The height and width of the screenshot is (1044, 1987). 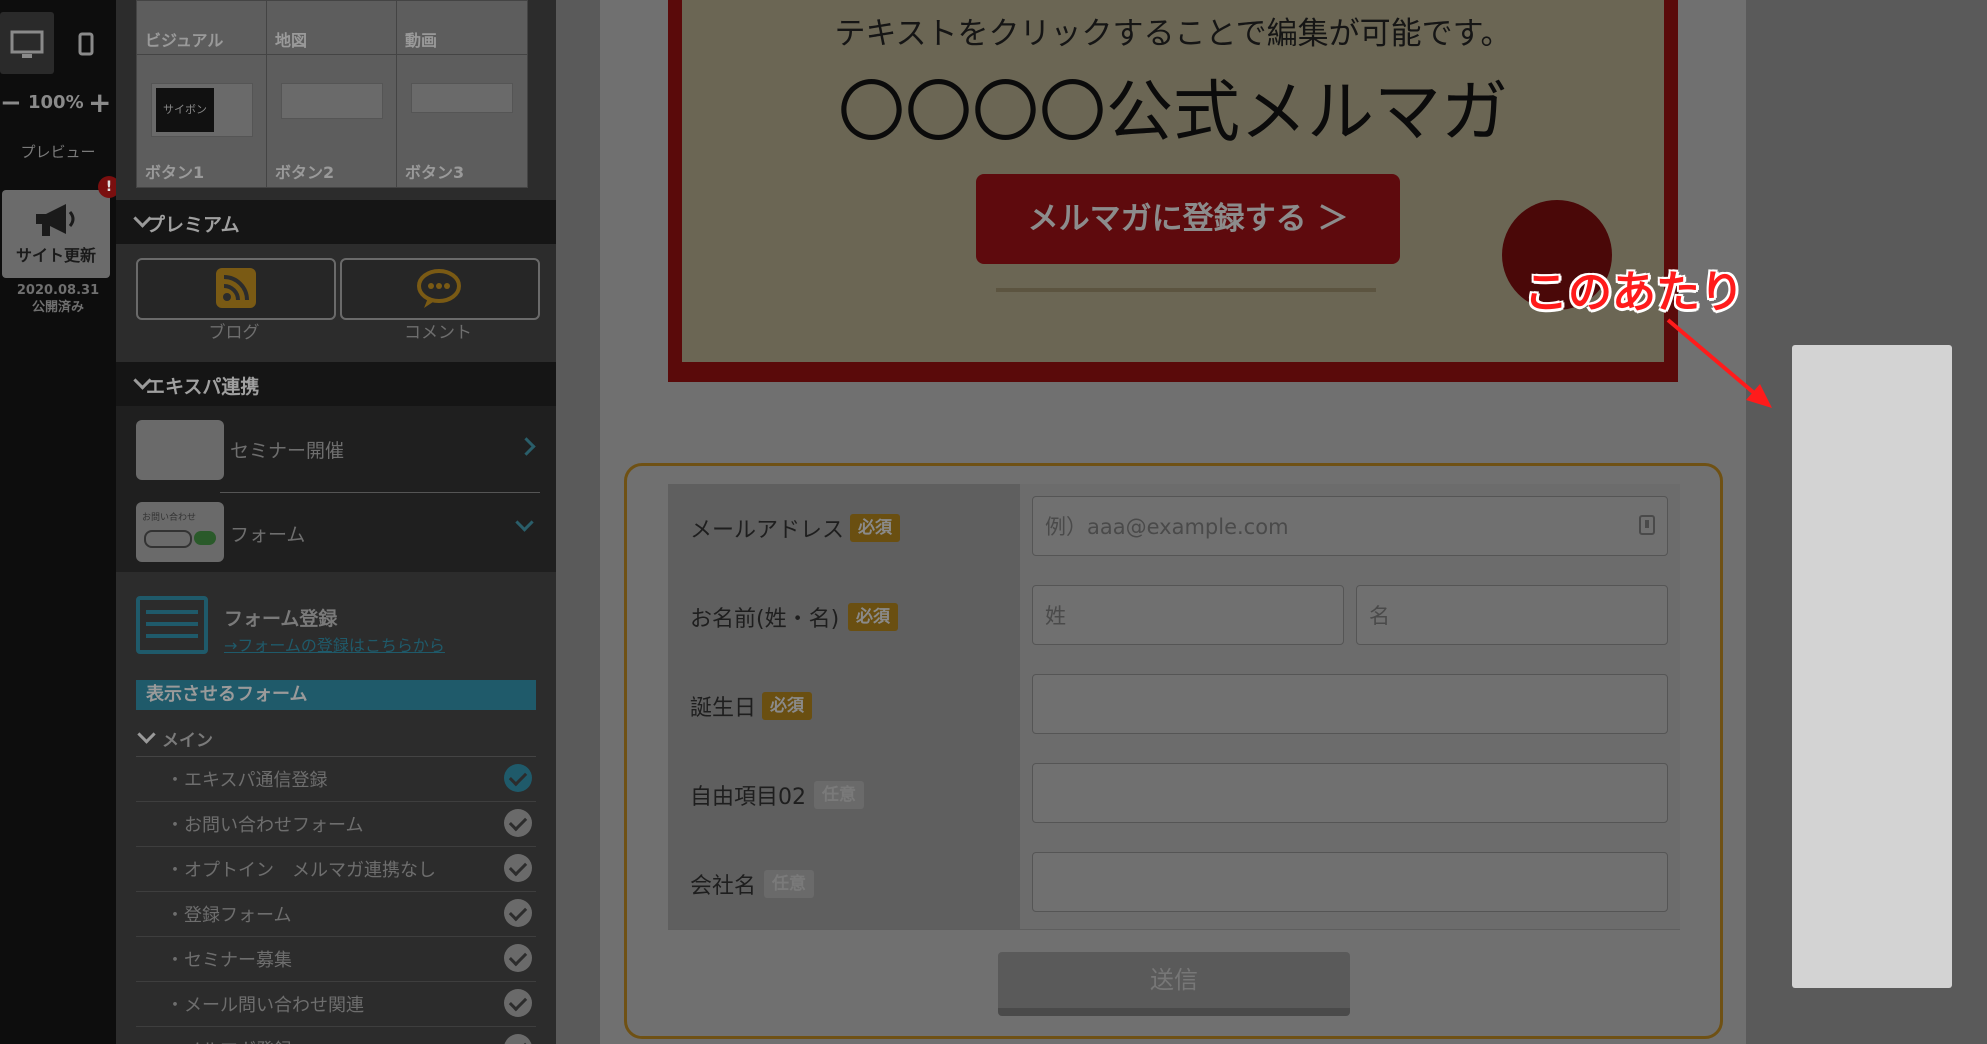 I want to click on zoom-level: 100%, so click(x=56, y=102).